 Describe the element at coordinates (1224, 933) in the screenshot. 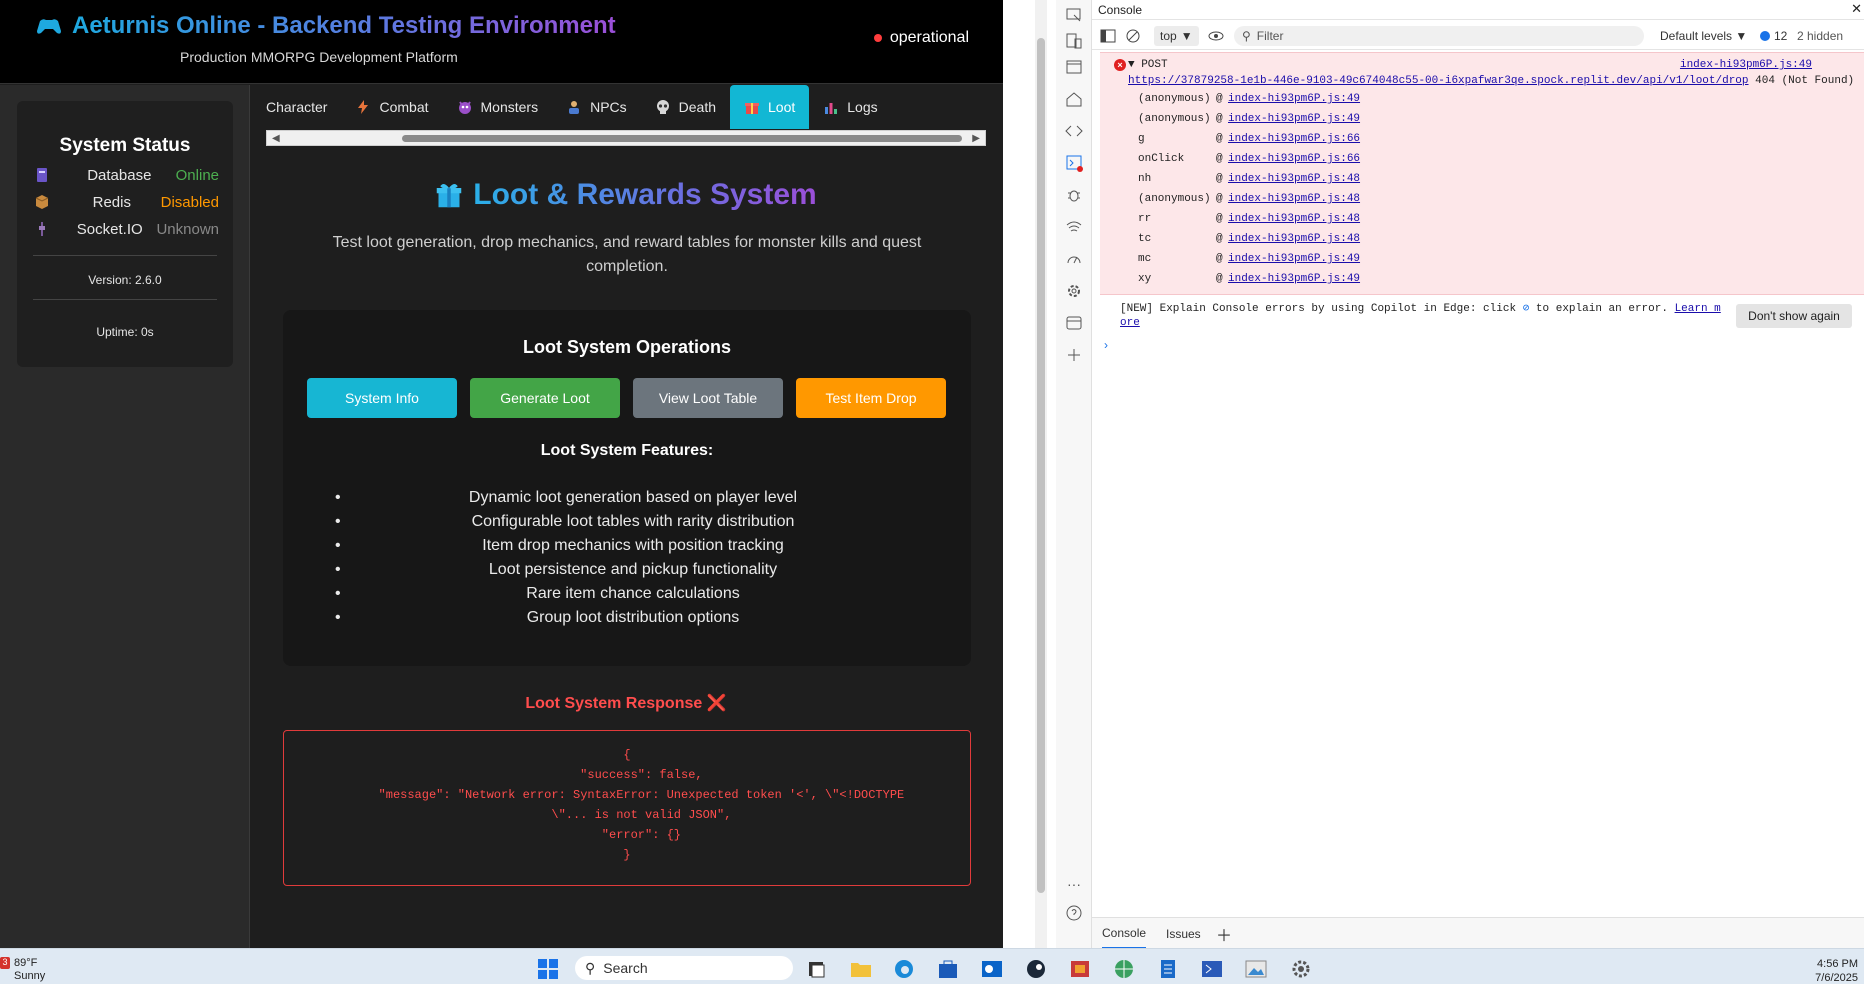

I see `add-tab-icon: ＋` at that location.